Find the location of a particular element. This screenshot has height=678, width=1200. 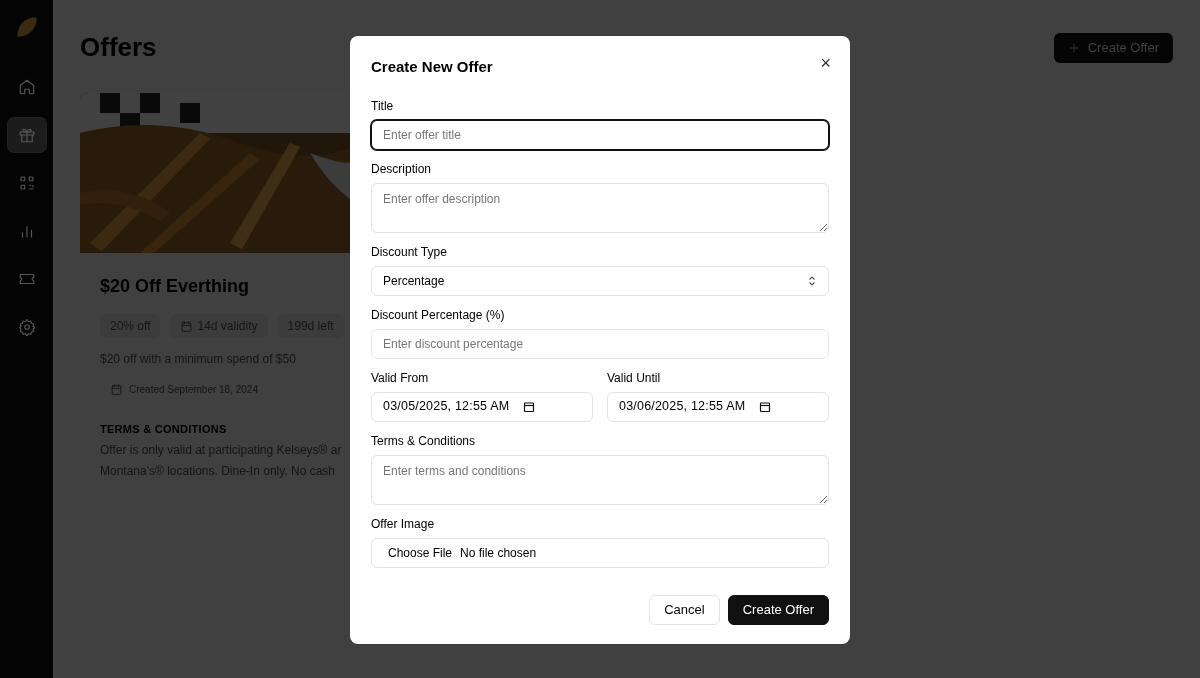

date-time-field: 03/05/2025, 12:55 AM is located at coordinates (482, 406).